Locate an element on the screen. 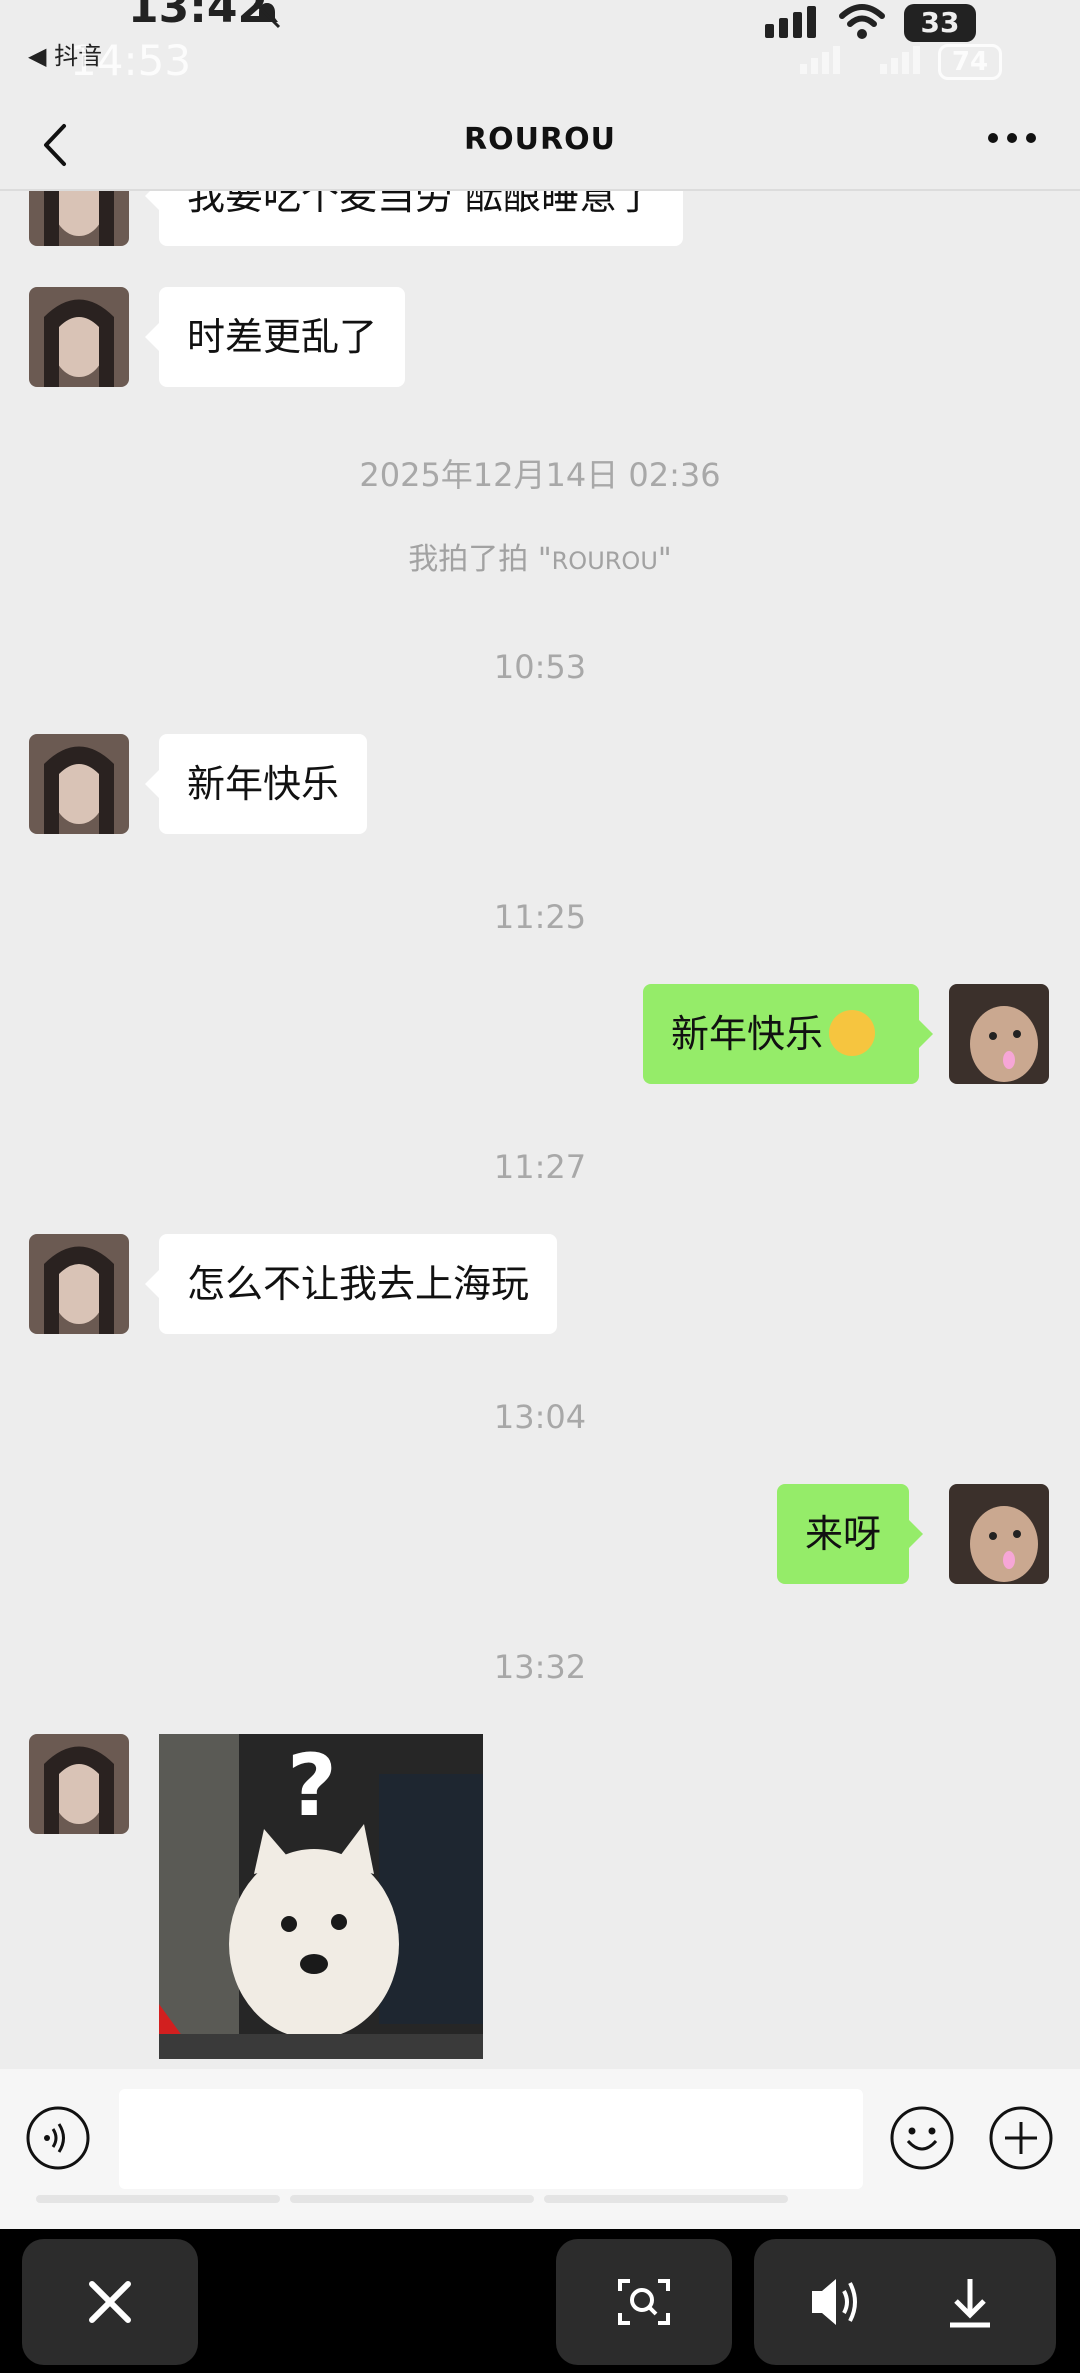  timestamp: 10:53 is located at coordinates (540, 667).